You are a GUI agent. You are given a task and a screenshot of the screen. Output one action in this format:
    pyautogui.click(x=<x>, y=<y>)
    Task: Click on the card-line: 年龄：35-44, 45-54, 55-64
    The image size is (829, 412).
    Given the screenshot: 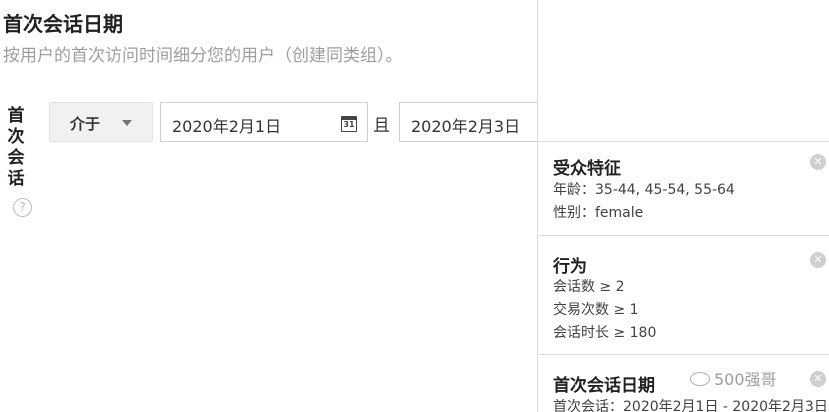 What is the action you would take?
    pyautogui.click(x=644, y=190)
    